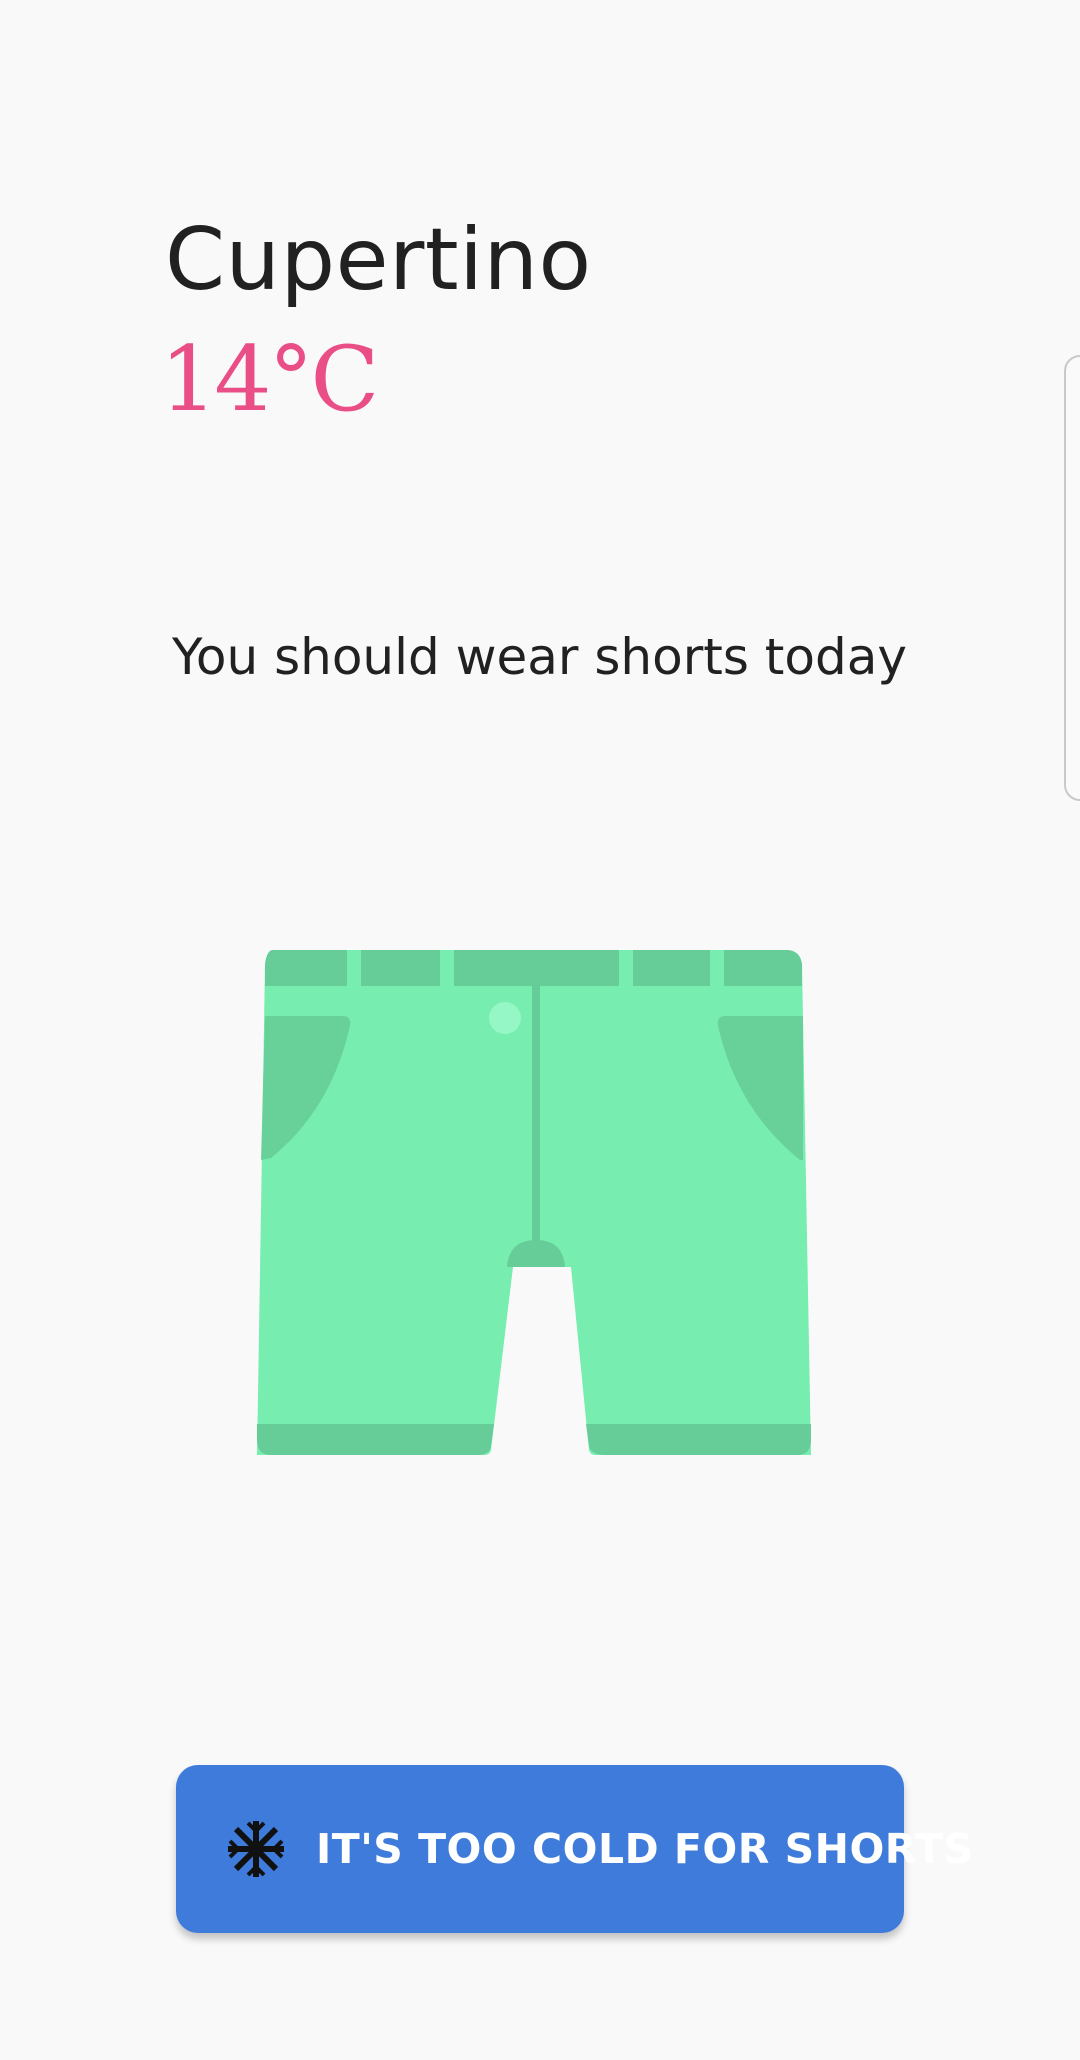 The height and width of the screenshot is (2060, 1080). I want to click on snowflake-icon, so click(256, 1849).